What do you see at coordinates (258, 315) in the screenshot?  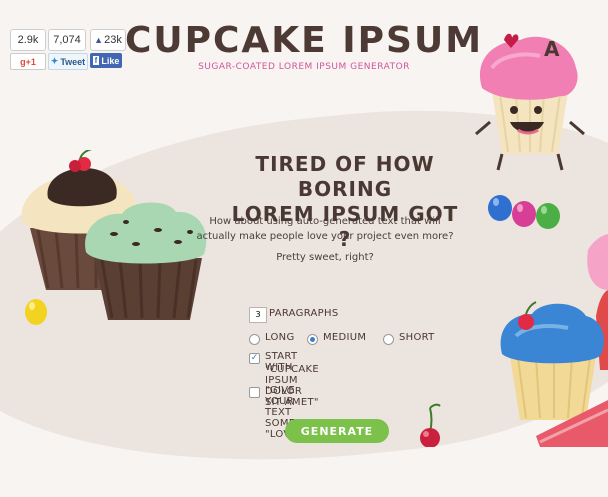 I see `paragraph-count-input` at bounding box center [258, 315].